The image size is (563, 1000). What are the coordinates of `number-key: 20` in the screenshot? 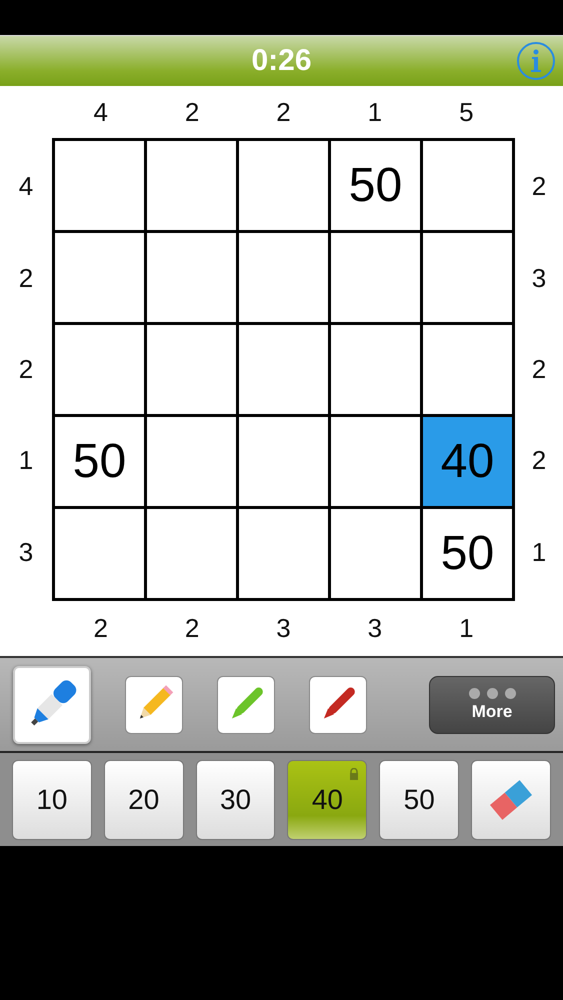 It's located at (144, 800).